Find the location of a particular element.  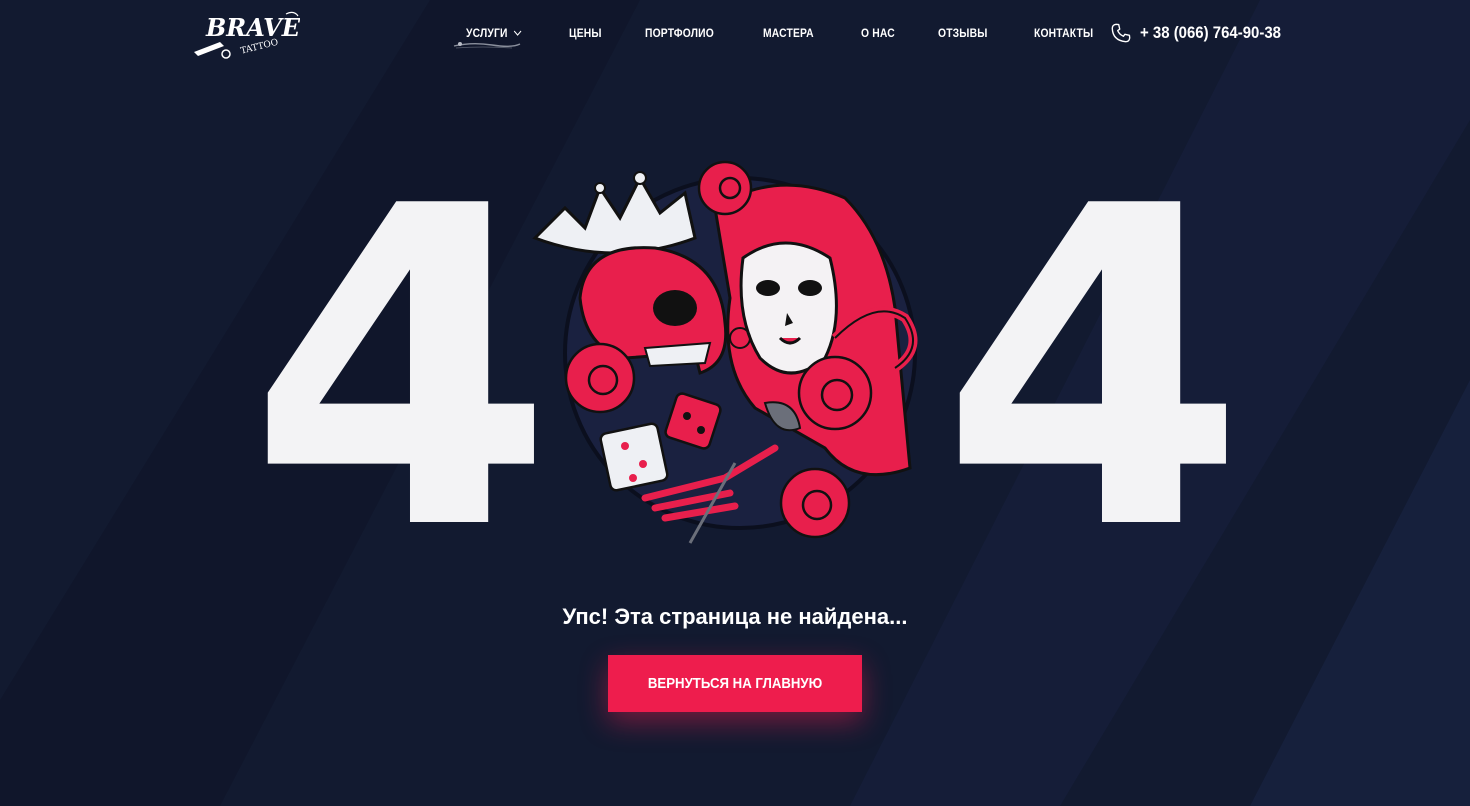

back-to-home-label: ВЕРНУТЬСЯ НА ГЛАВНУЮ is located at coordinates (735, 683).